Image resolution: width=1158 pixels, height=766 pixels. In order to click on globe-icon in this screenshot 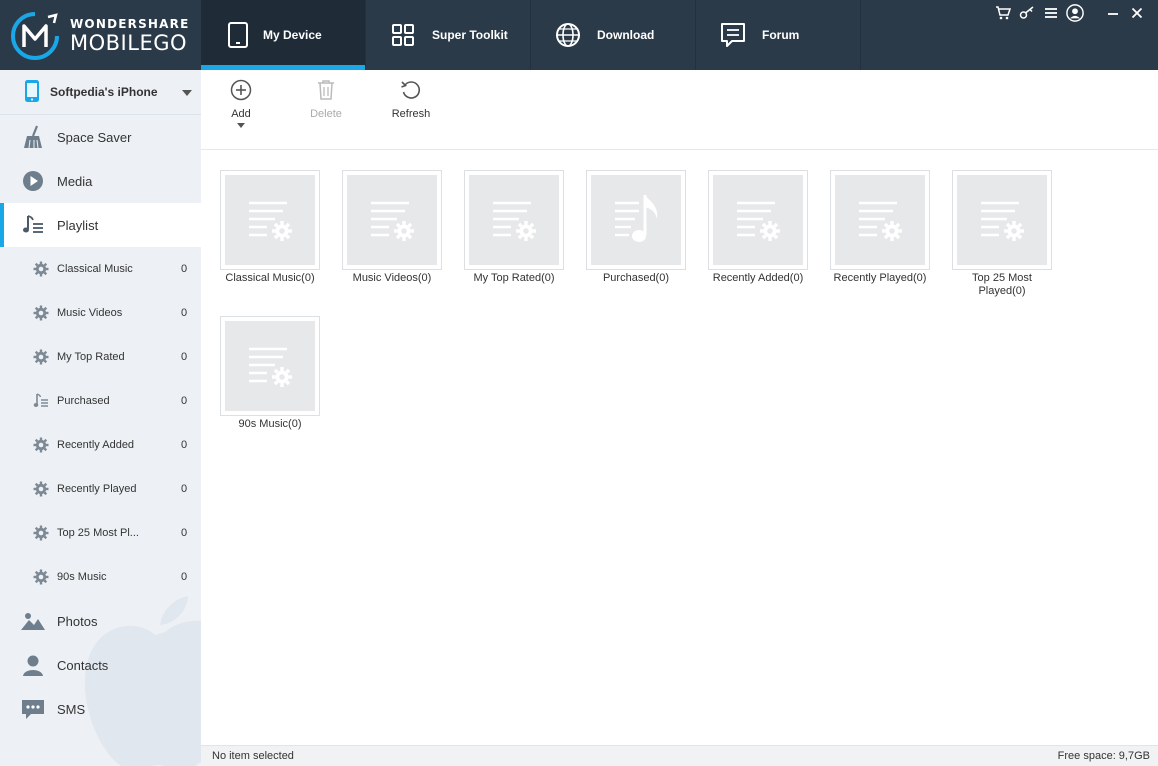, I will do `click(568, 35)`.